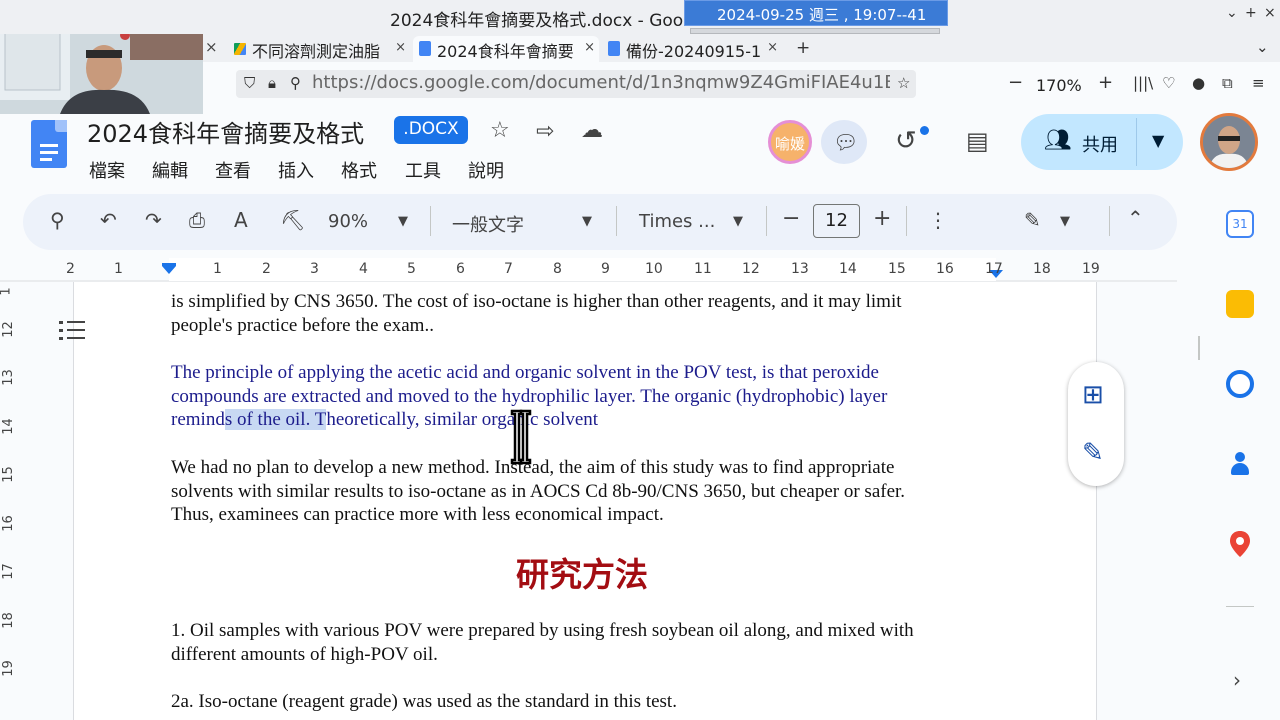  Describe the element at coordinates (500, 130) in the screenshot. I see `star-icon: ☆` at that location.